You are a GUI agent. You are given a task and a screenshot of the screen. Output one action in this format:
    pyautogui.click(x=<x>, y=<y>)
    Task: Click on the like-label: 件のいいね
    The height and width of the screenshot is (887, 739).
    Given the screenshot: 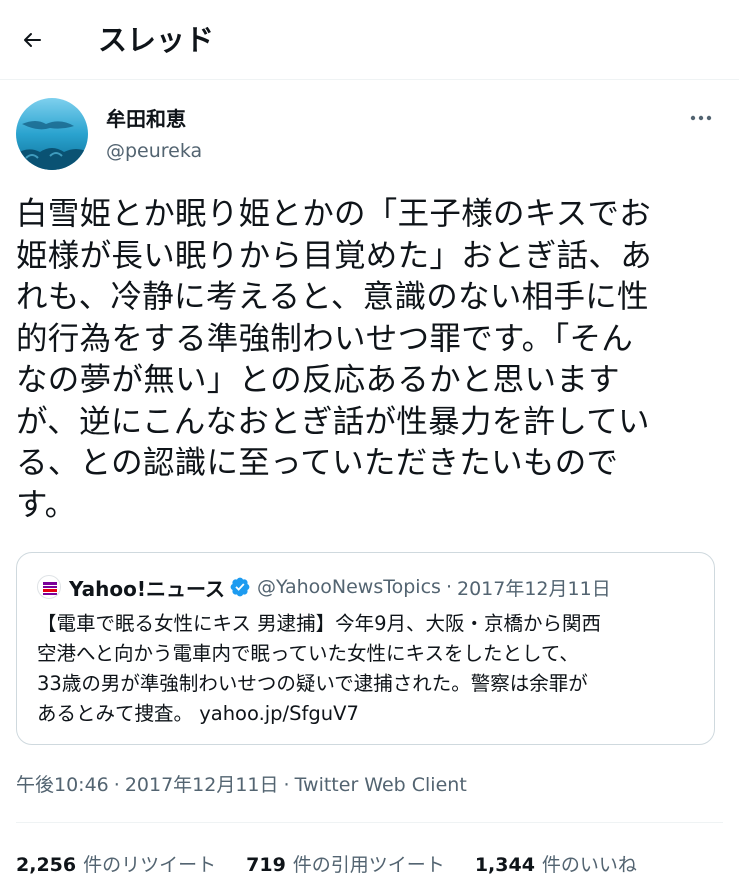 What is the action you would take?
    pyautogui.click(x=589, y=864)
    